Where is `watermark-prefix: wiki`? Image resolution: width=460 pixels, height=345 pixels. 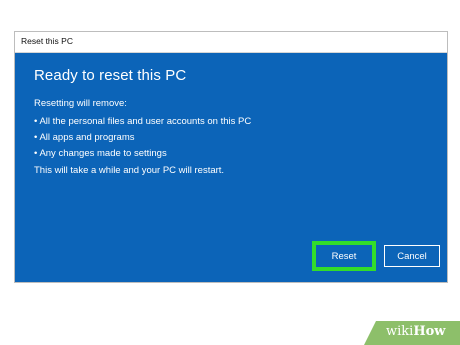
watermark-prefix: wiki is located at coordinates (400, 331).